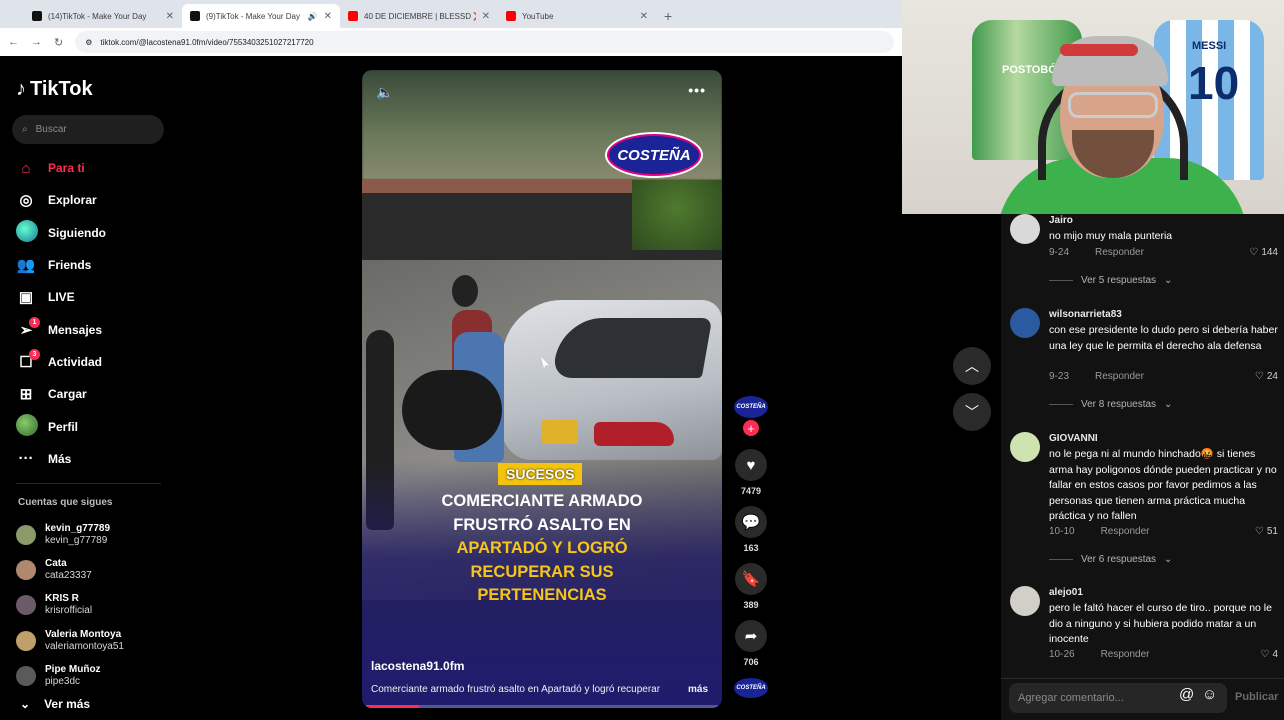 Image resolution: width=1284 pixels, height=720 pixels. I want to click on brand-name: TikTok, so click(61, 89).